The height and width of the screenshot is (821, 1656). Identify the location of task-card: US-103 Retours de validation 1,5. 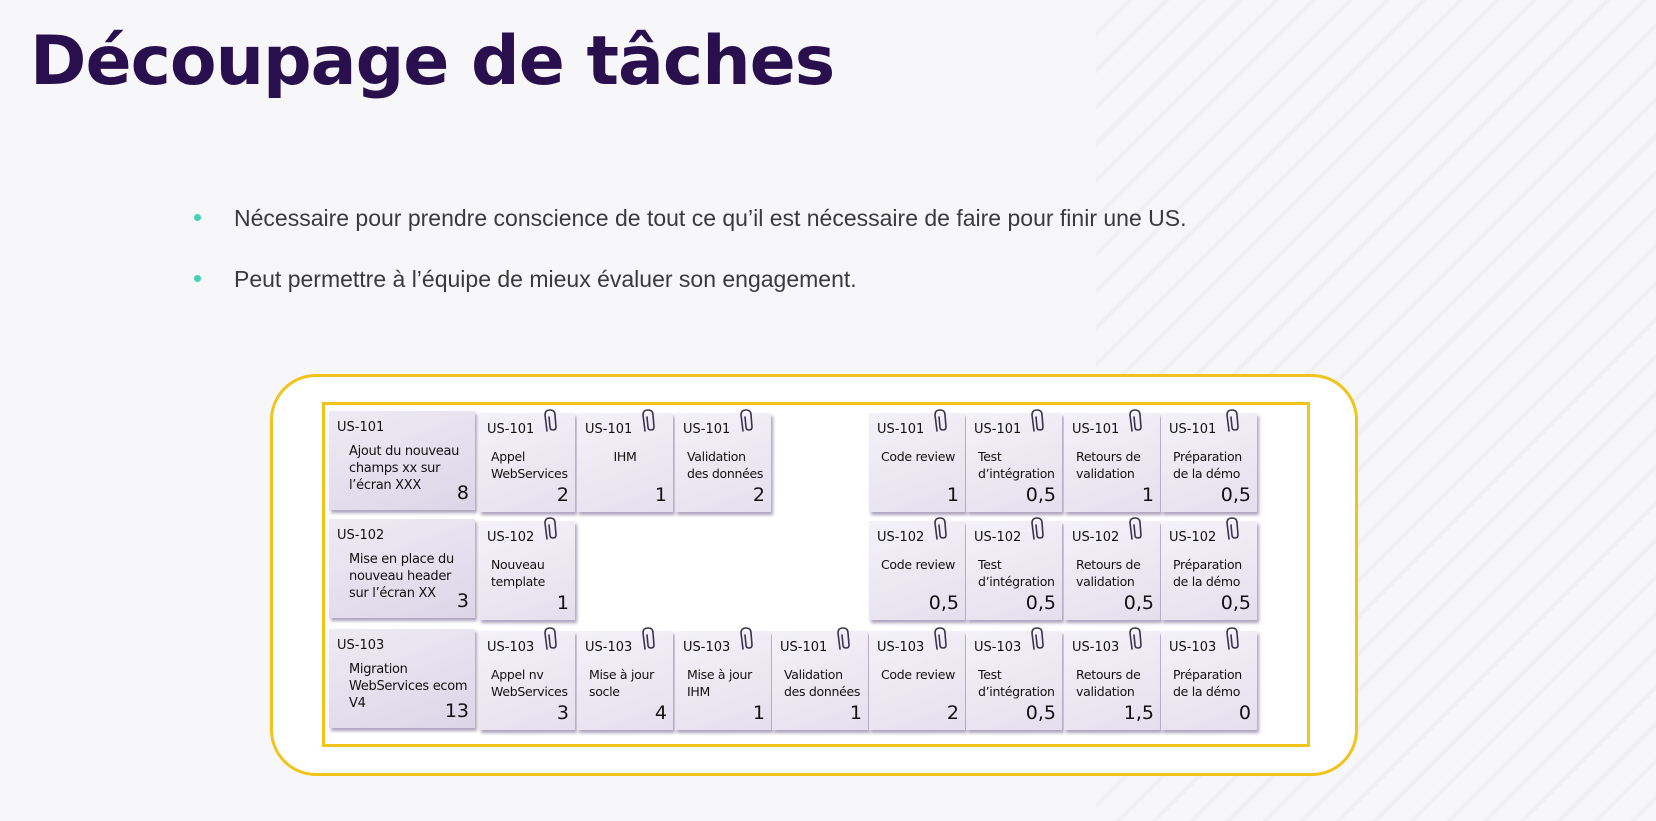
(1112, 678).